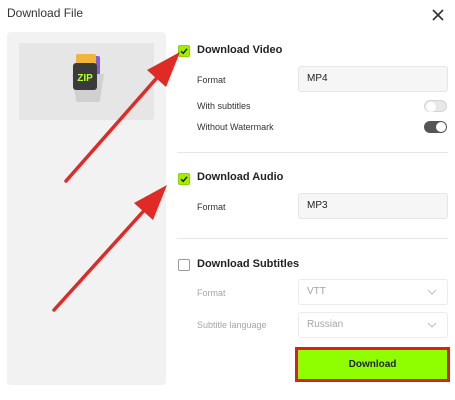 The width and height of the screenshot is (455, 400). Describe the element at coordinates (317, 205) in the screenshot. I see `audio-format-value: MP3` at that location.